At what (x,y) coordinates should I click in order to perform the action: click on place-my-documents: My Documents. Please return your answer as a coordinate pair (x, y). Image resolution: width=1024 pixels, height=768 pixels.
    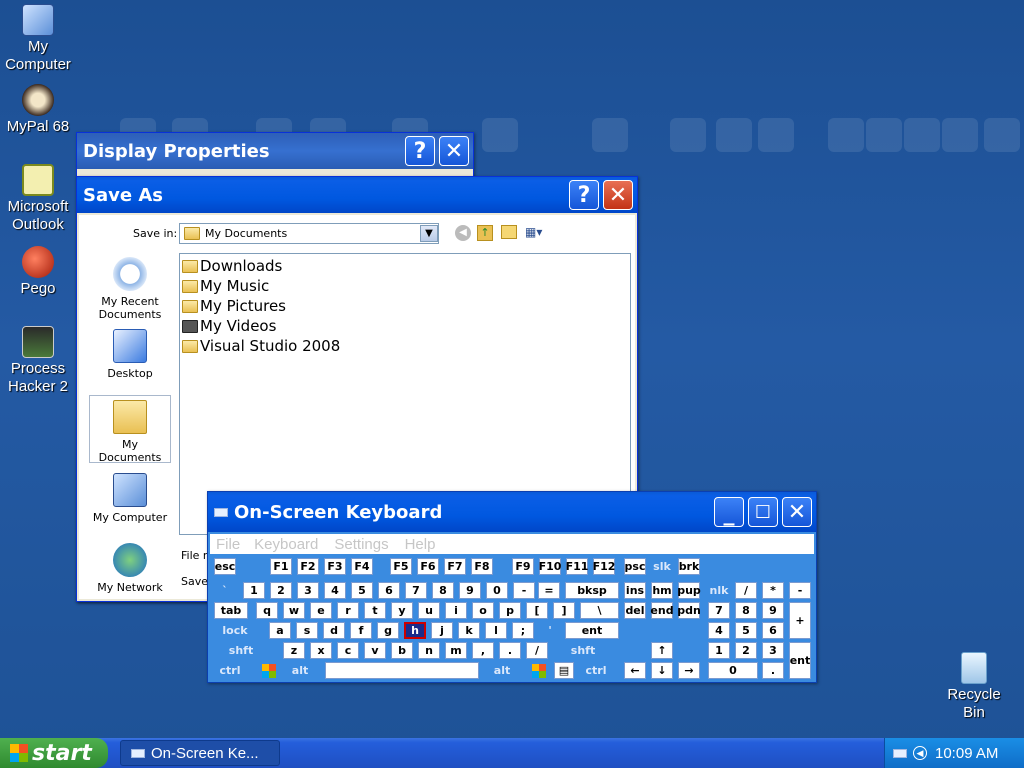
    Looking at the image, I should click on (130, 429).